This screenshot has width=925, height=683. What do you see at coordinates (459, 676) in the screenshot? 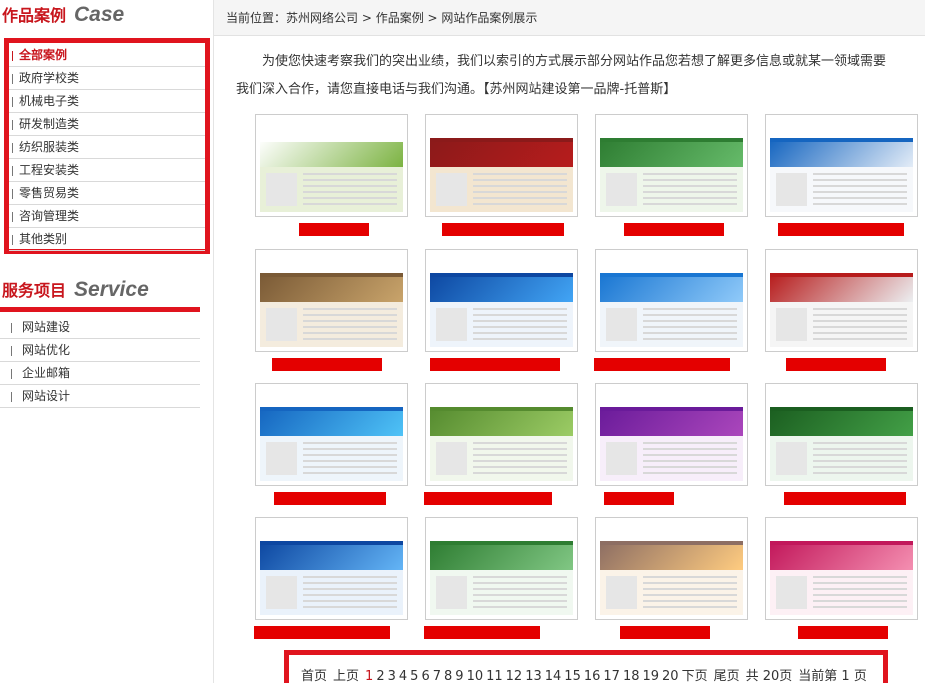
I see `pager-page-link: 9` at bounding box center [459, 676].